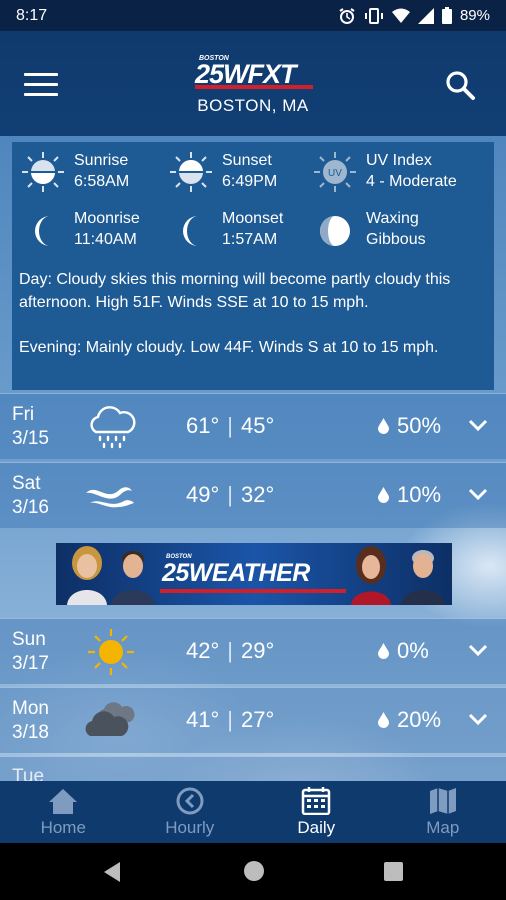  I want to click on station-logo: BOSTON 25WFXT, so click(254, 72).